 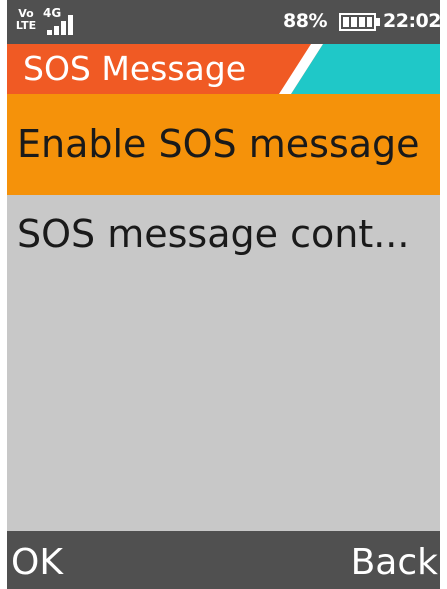 I want to click on volte-bottom-text: LTE, so click(x=26, y=25).